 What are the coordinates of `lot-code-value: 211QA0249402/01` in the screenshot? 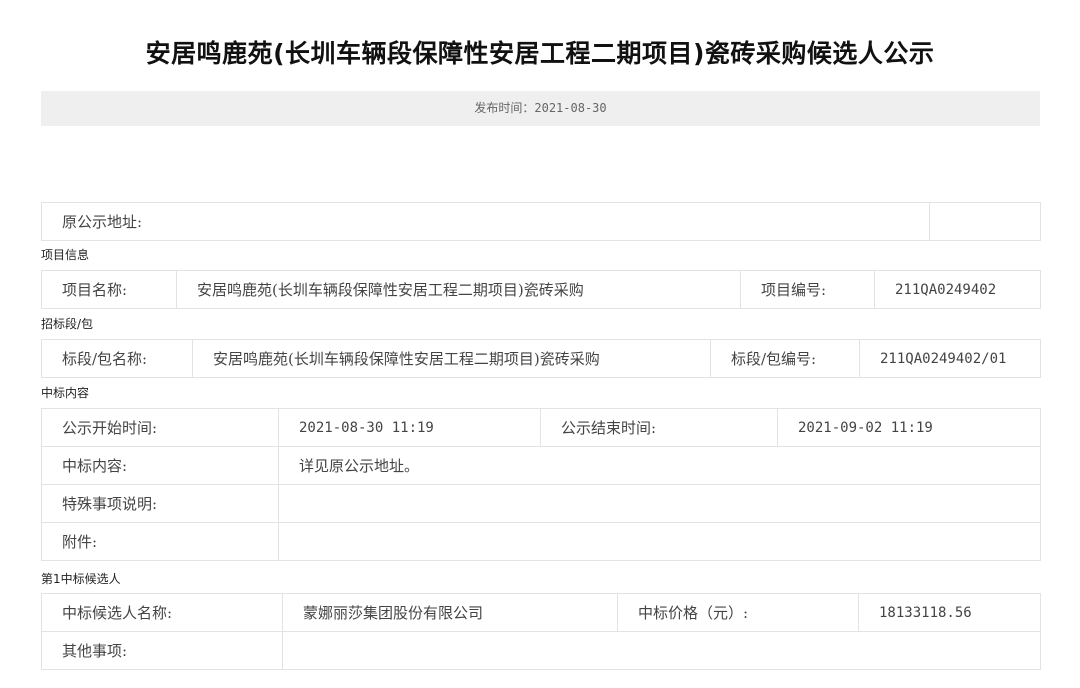 It's located at (950, 358).